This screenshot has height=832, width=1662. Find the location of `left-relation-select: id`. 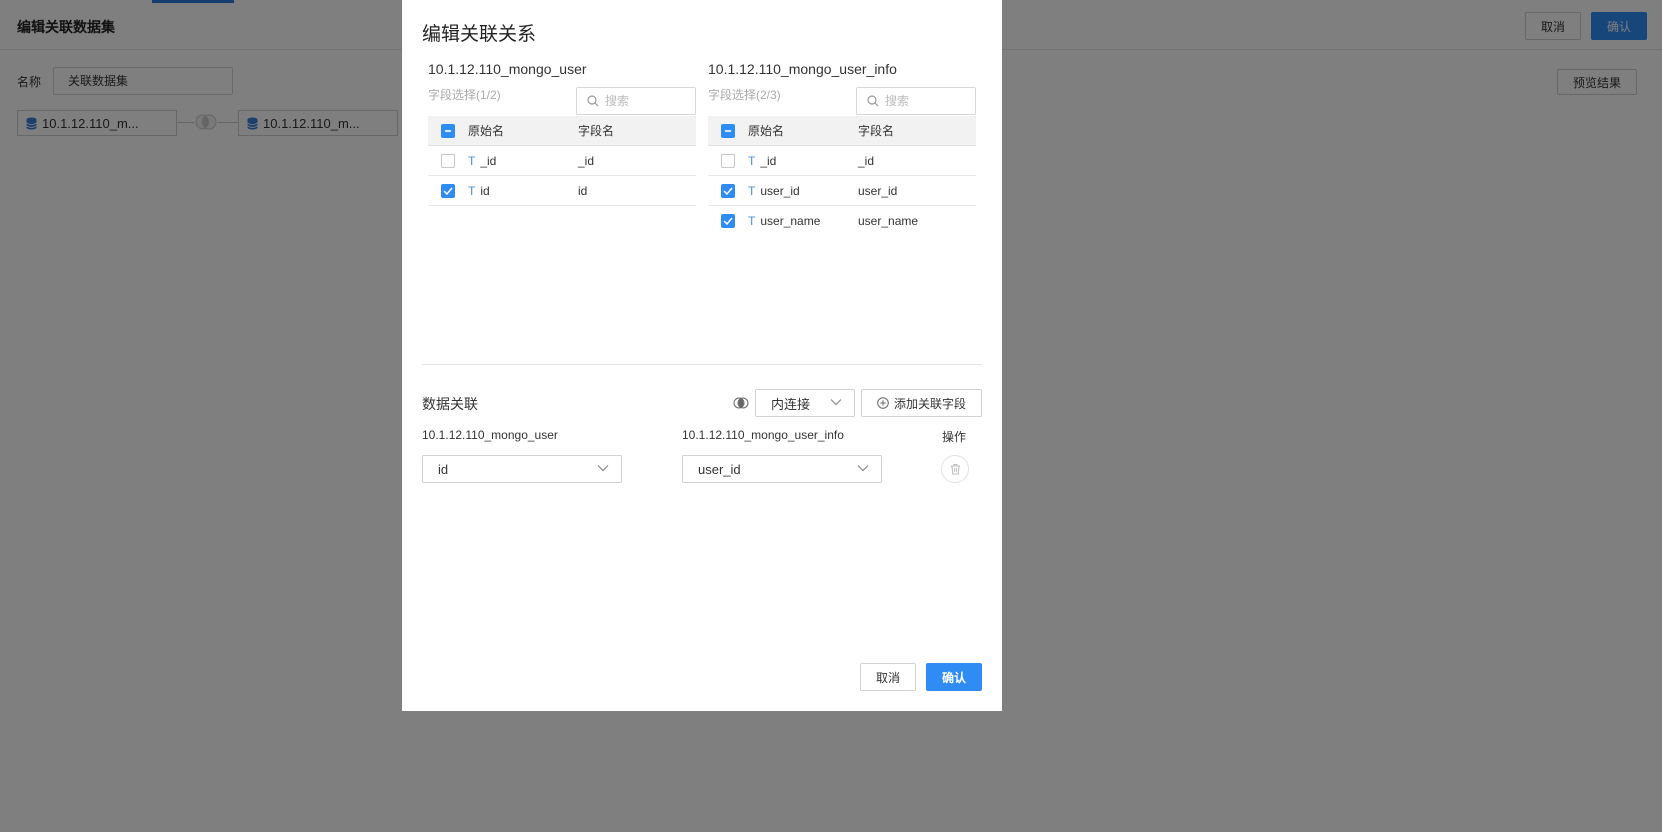

left-relation-select: id is located at coordinates (522, 469).